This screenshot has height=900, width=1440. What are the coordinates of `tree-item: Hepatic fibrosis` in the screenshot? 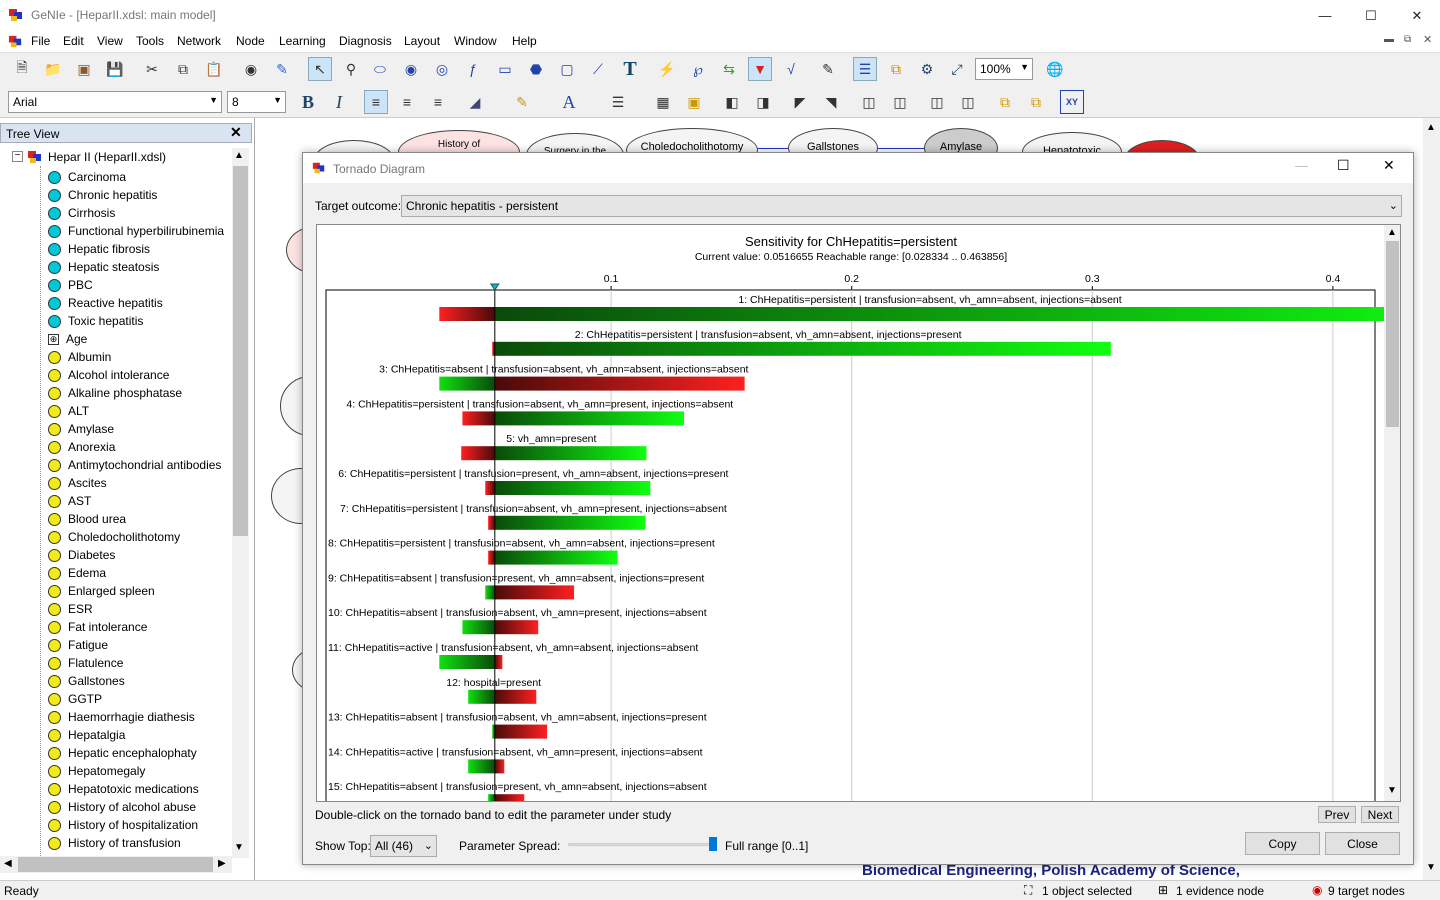 It's located at (140, 249).